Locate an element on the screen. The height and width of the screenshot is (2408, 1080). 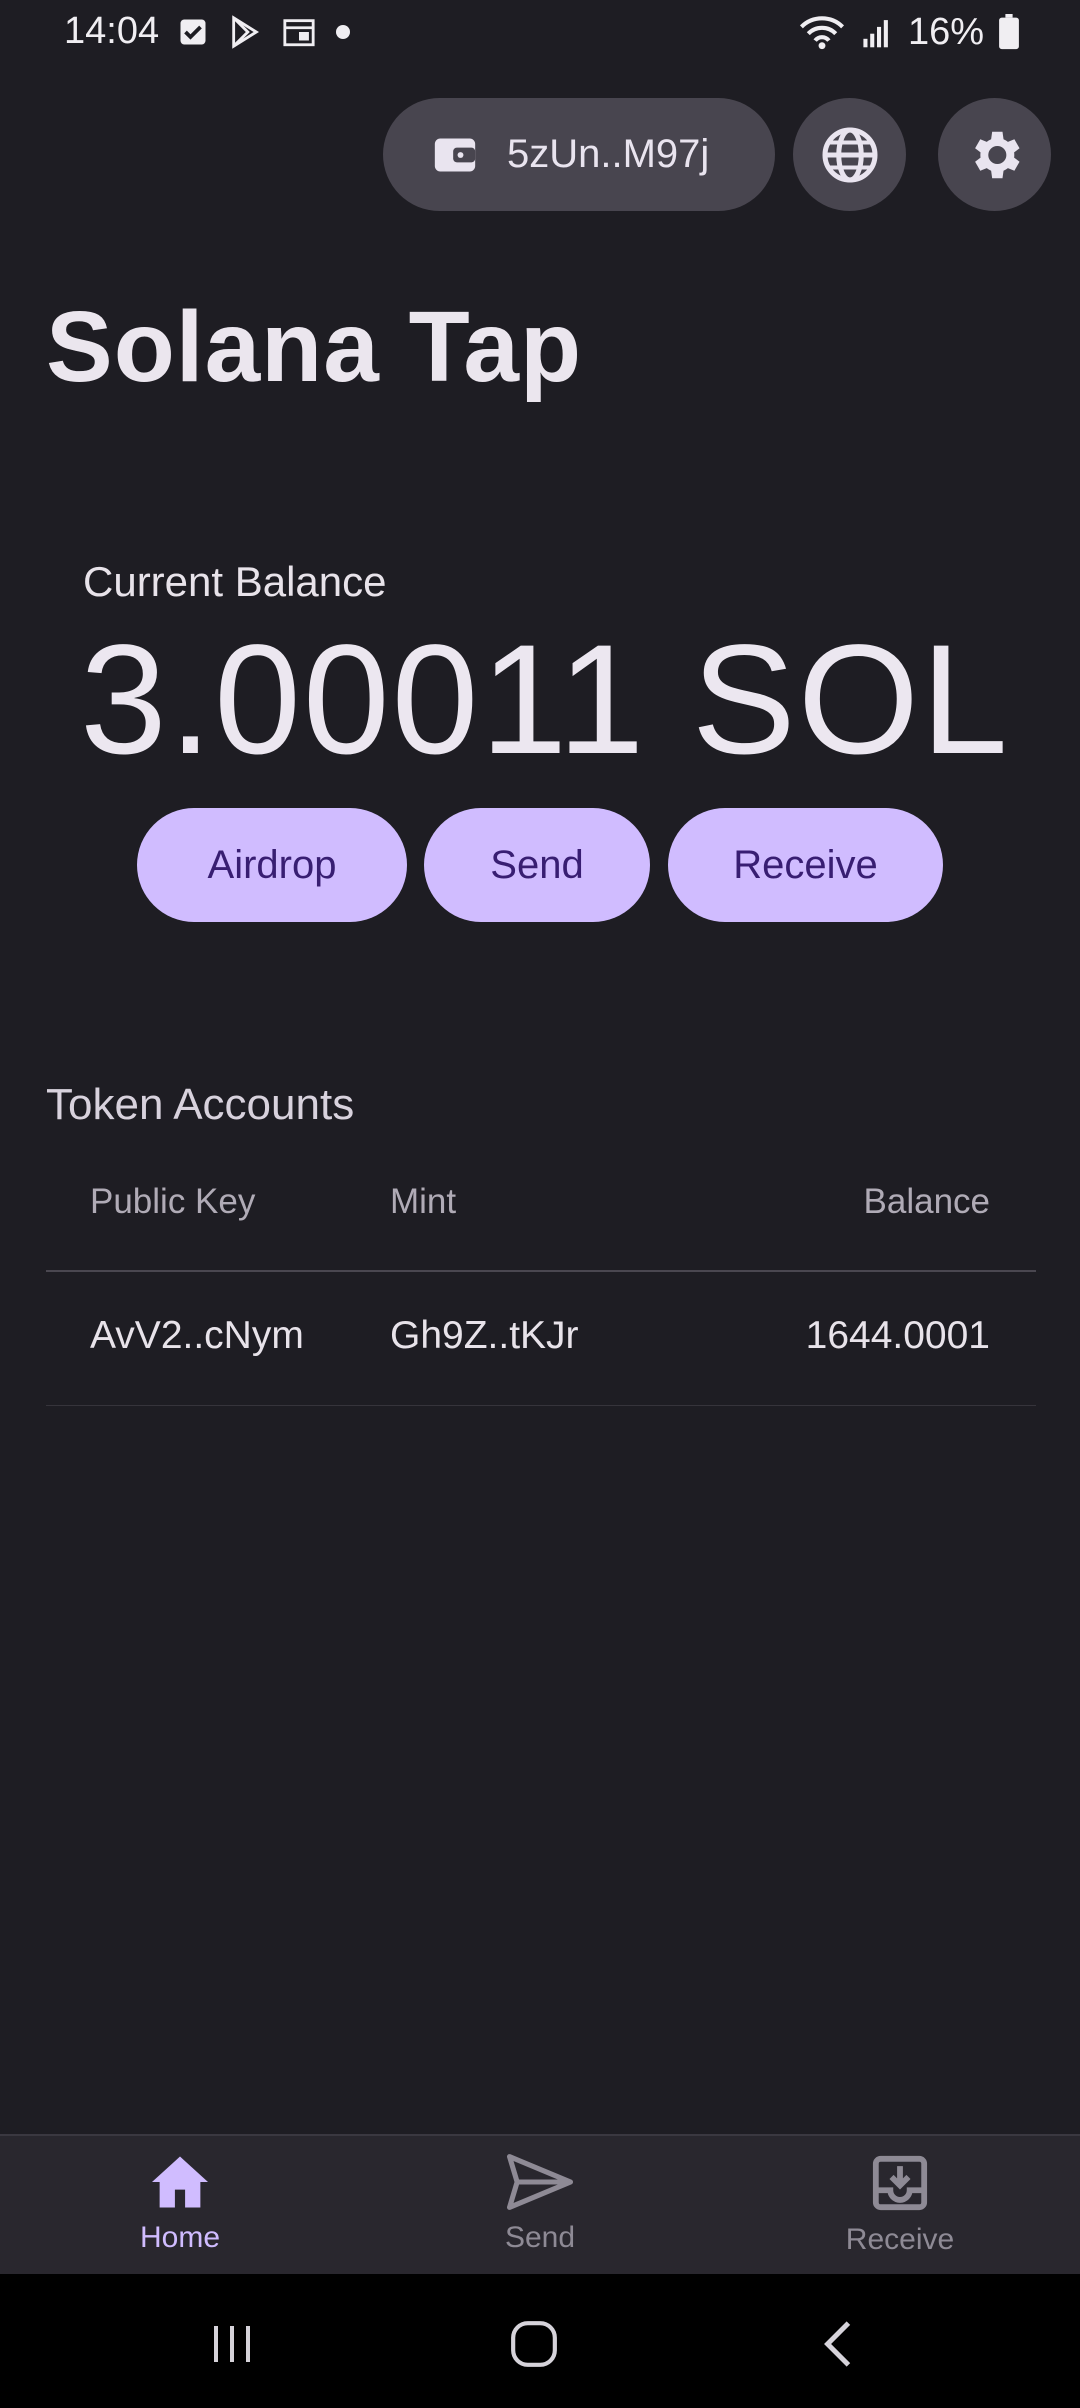
send-icon is located at coordinates (540, 2182).